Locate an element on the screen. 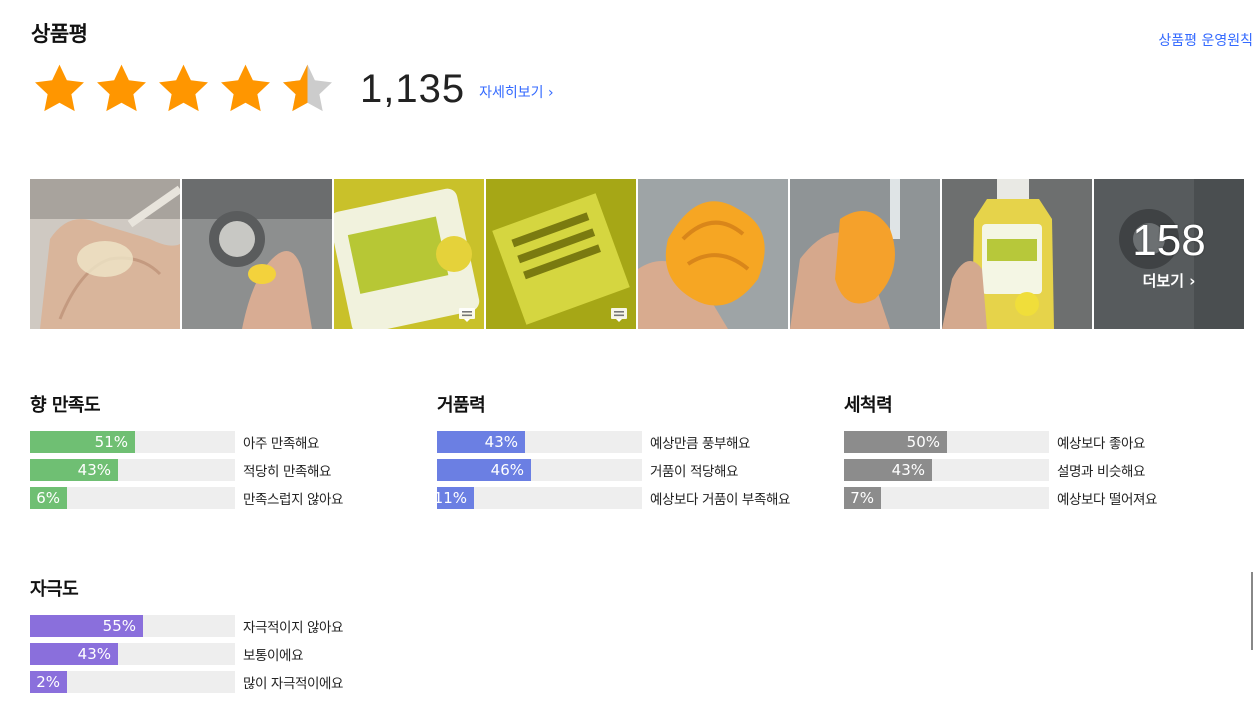  survey-title: 세척력 is located at coordinates (868, 405).